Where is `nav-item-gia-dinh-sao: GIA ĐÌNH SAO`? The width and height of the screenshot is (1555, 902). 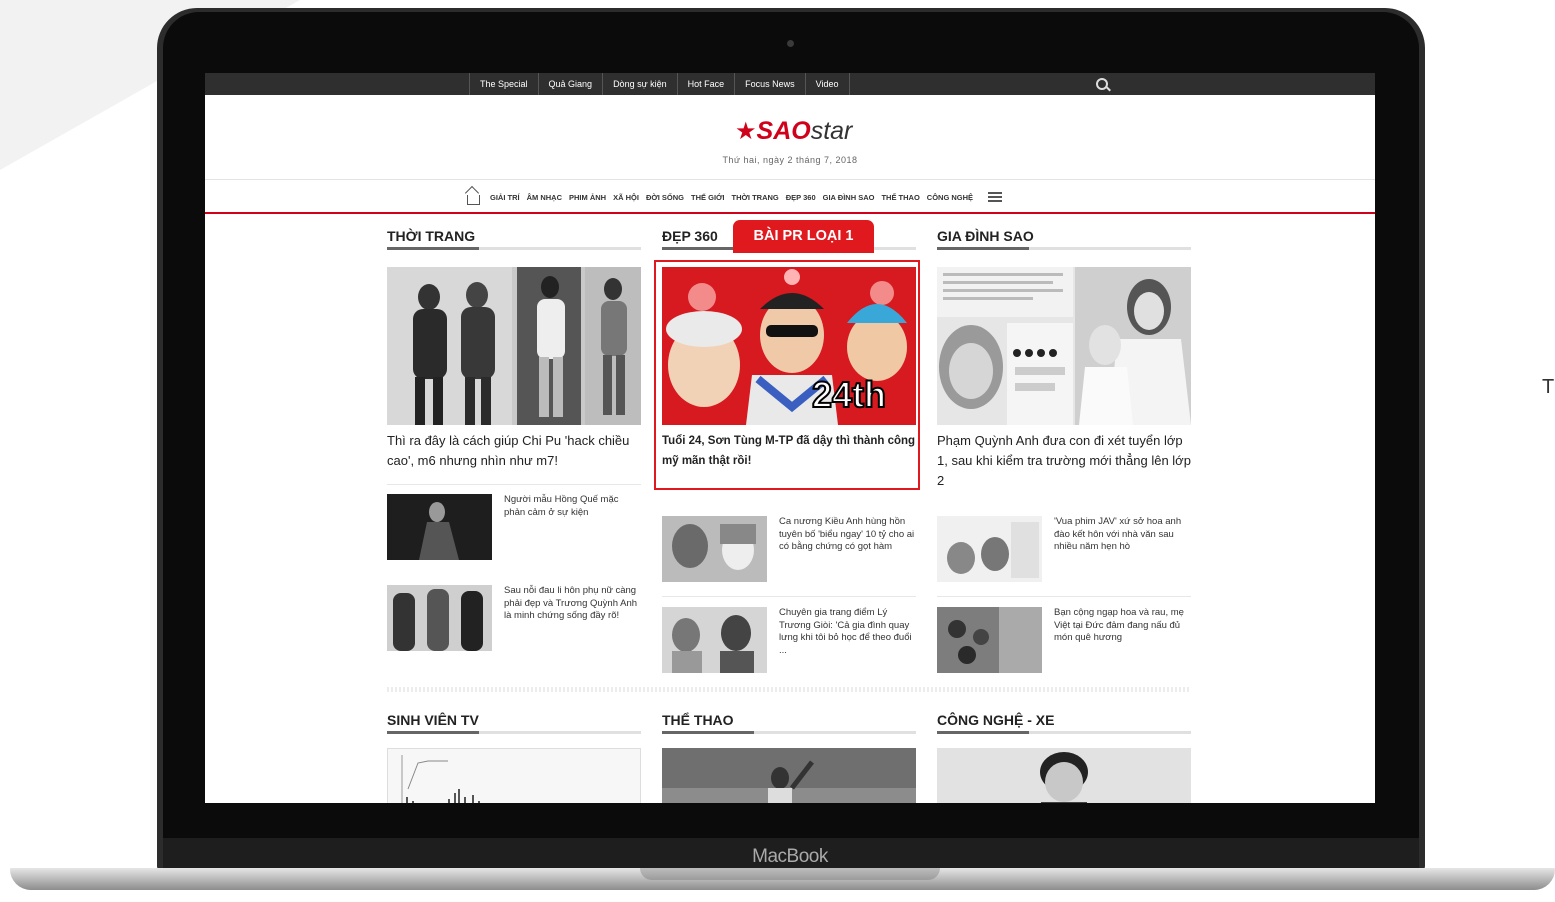 nav-item-gia-dinh-sao: GIA ĐÌNH SAO is located at coordinates (849, 197).